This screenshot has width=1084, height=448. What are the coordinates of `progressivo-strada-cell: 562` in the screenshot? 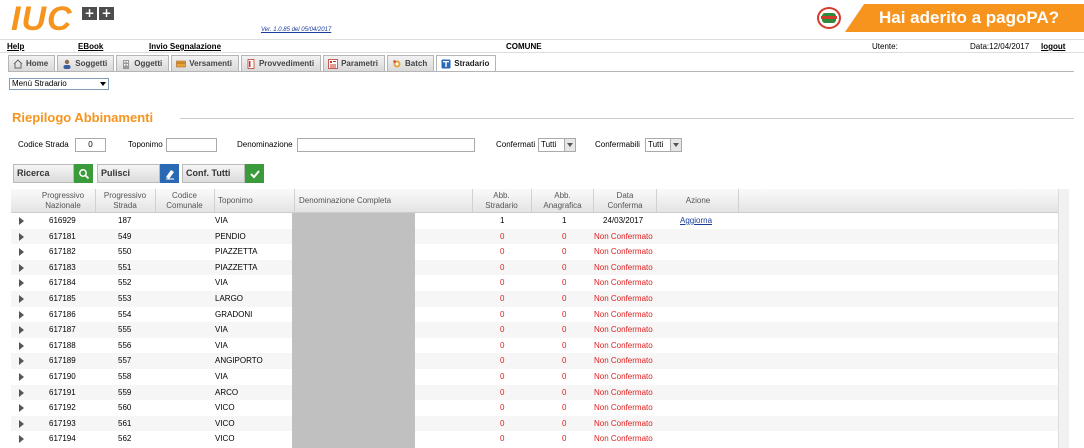 It's located at (125, 439).